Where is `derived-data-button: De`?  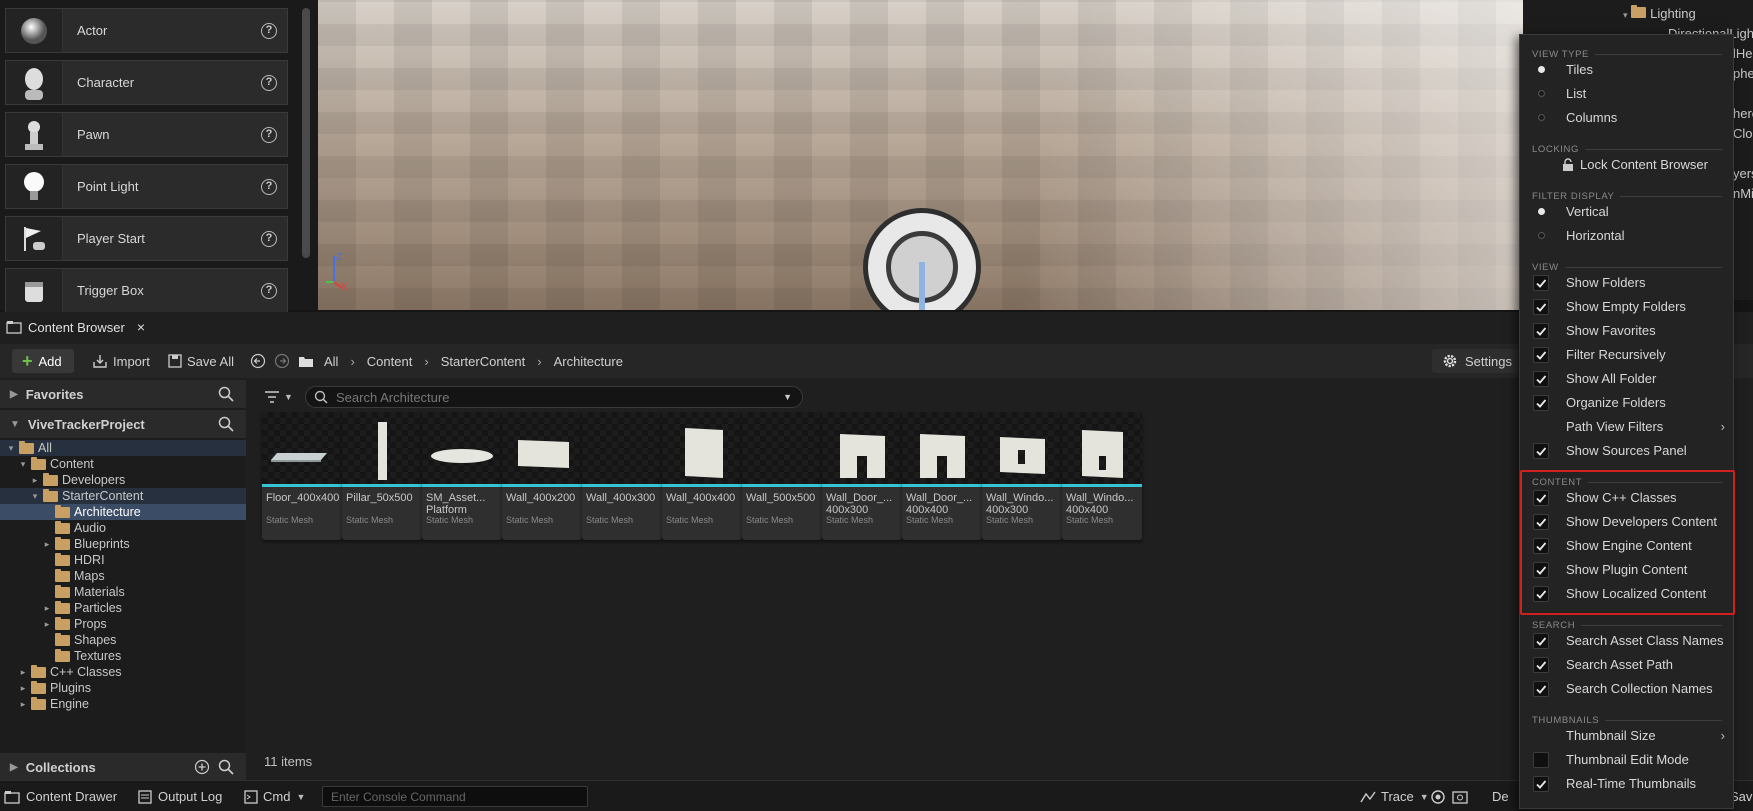 derived-data-button: De is located at coordinates (1500, 796).